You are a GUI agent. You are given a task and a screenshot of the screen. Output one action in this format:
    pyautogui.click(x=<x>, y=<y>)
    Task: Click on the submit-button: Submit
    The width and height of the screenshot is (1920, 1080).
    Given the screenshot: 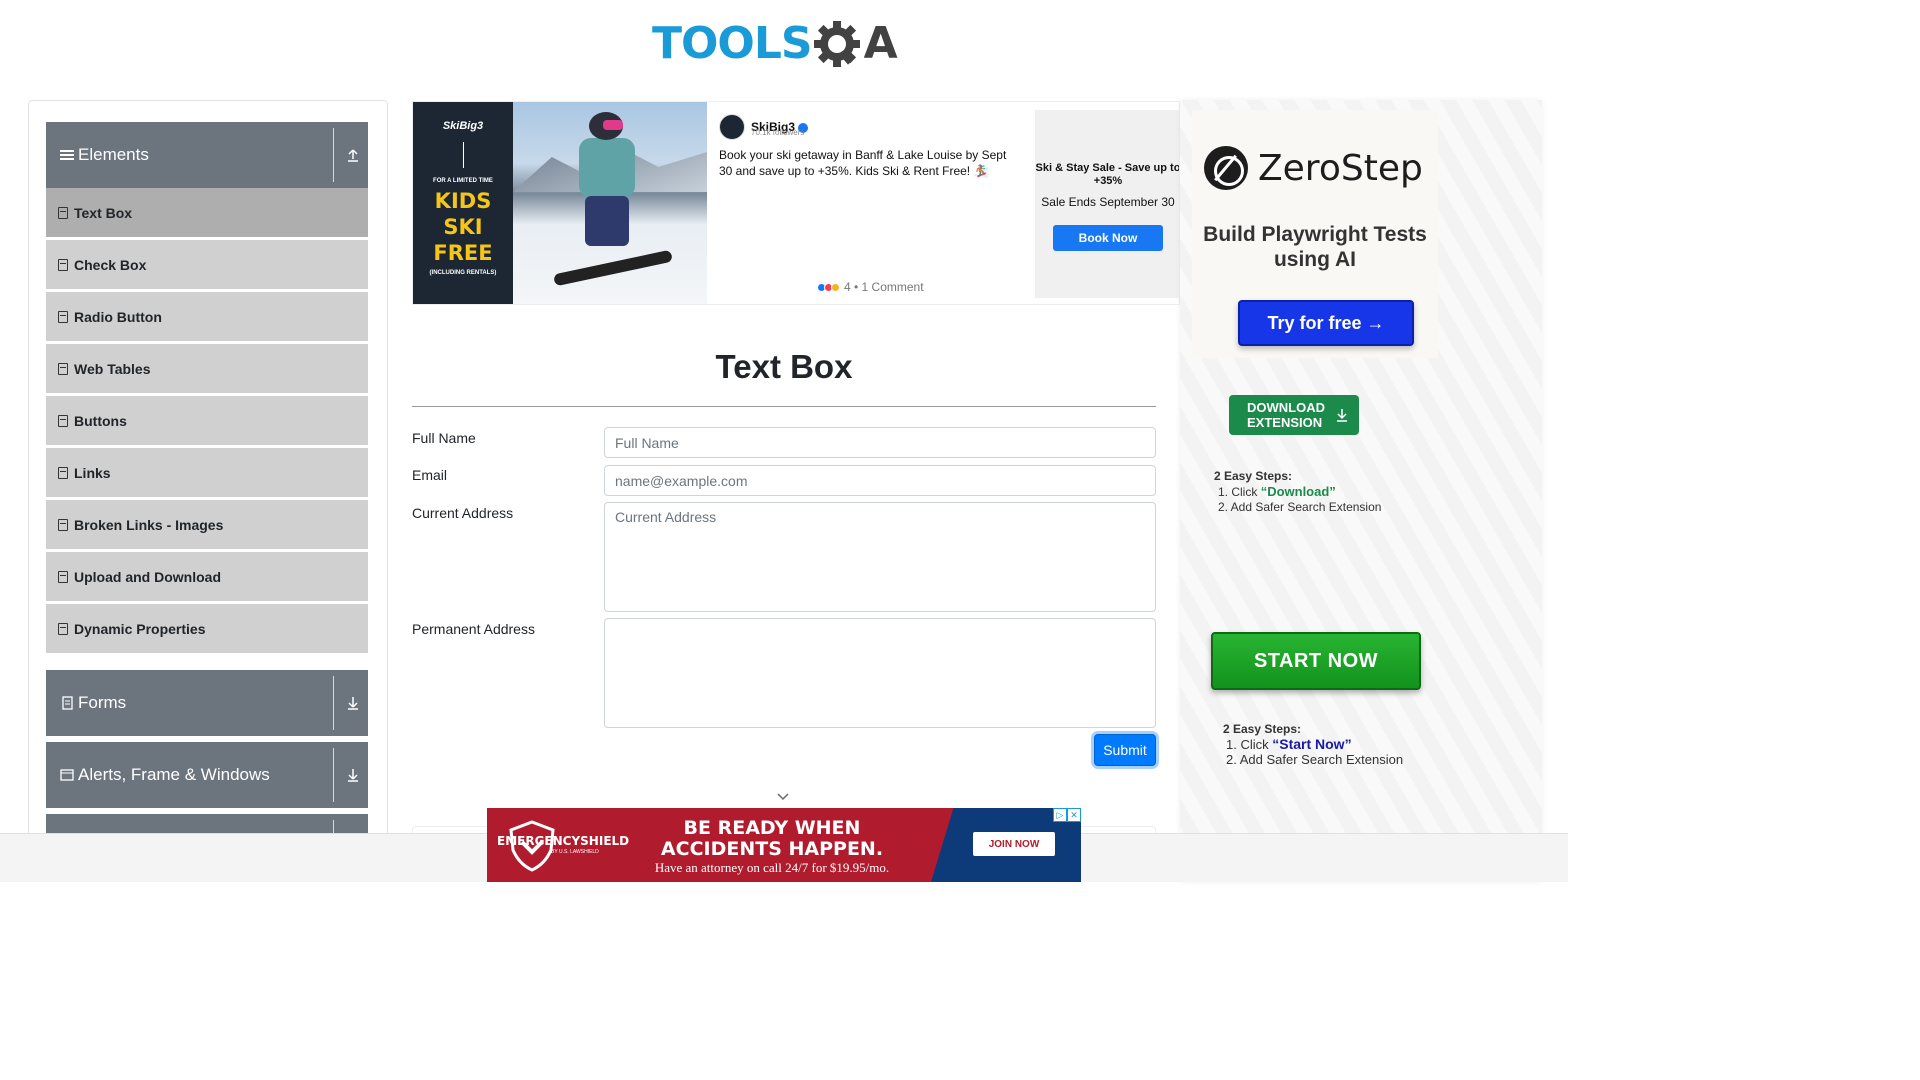 What is the action you would take?
    pyautogui.click(x=1125, y=750)
    